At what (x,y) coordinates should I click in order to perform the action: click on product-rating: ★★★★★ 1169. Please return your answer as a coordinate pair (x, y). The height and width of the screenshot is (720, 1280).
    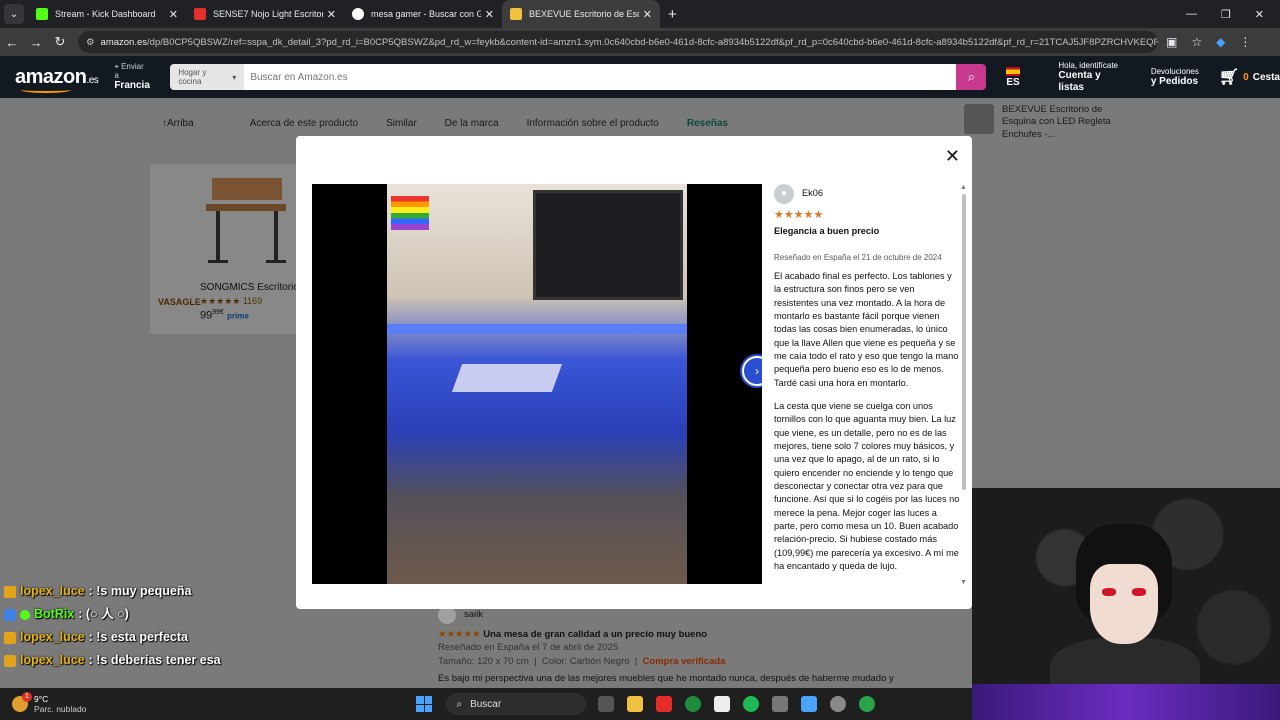
    Looking at the image, I should click on (231, 301).